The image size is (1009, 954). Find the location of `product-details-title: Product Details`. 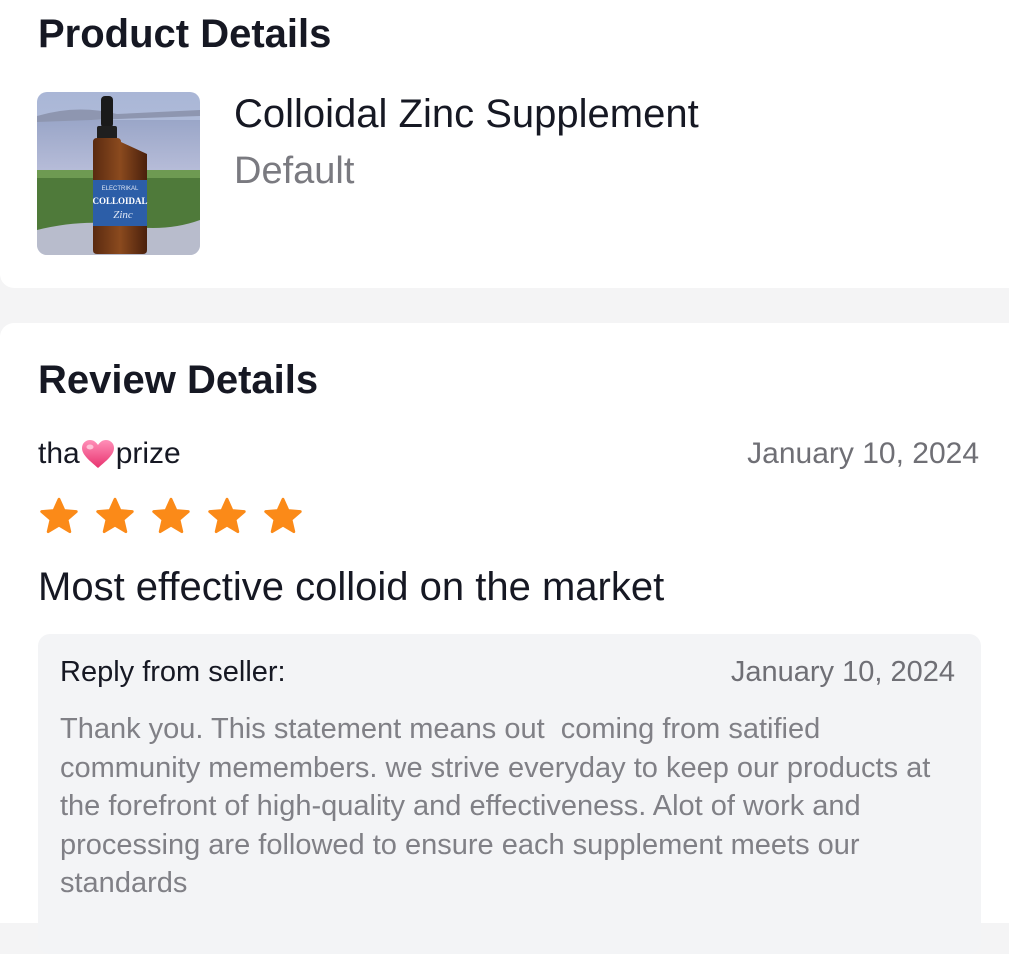

product-details-title: Product Details is located at coordinates (185, 34).